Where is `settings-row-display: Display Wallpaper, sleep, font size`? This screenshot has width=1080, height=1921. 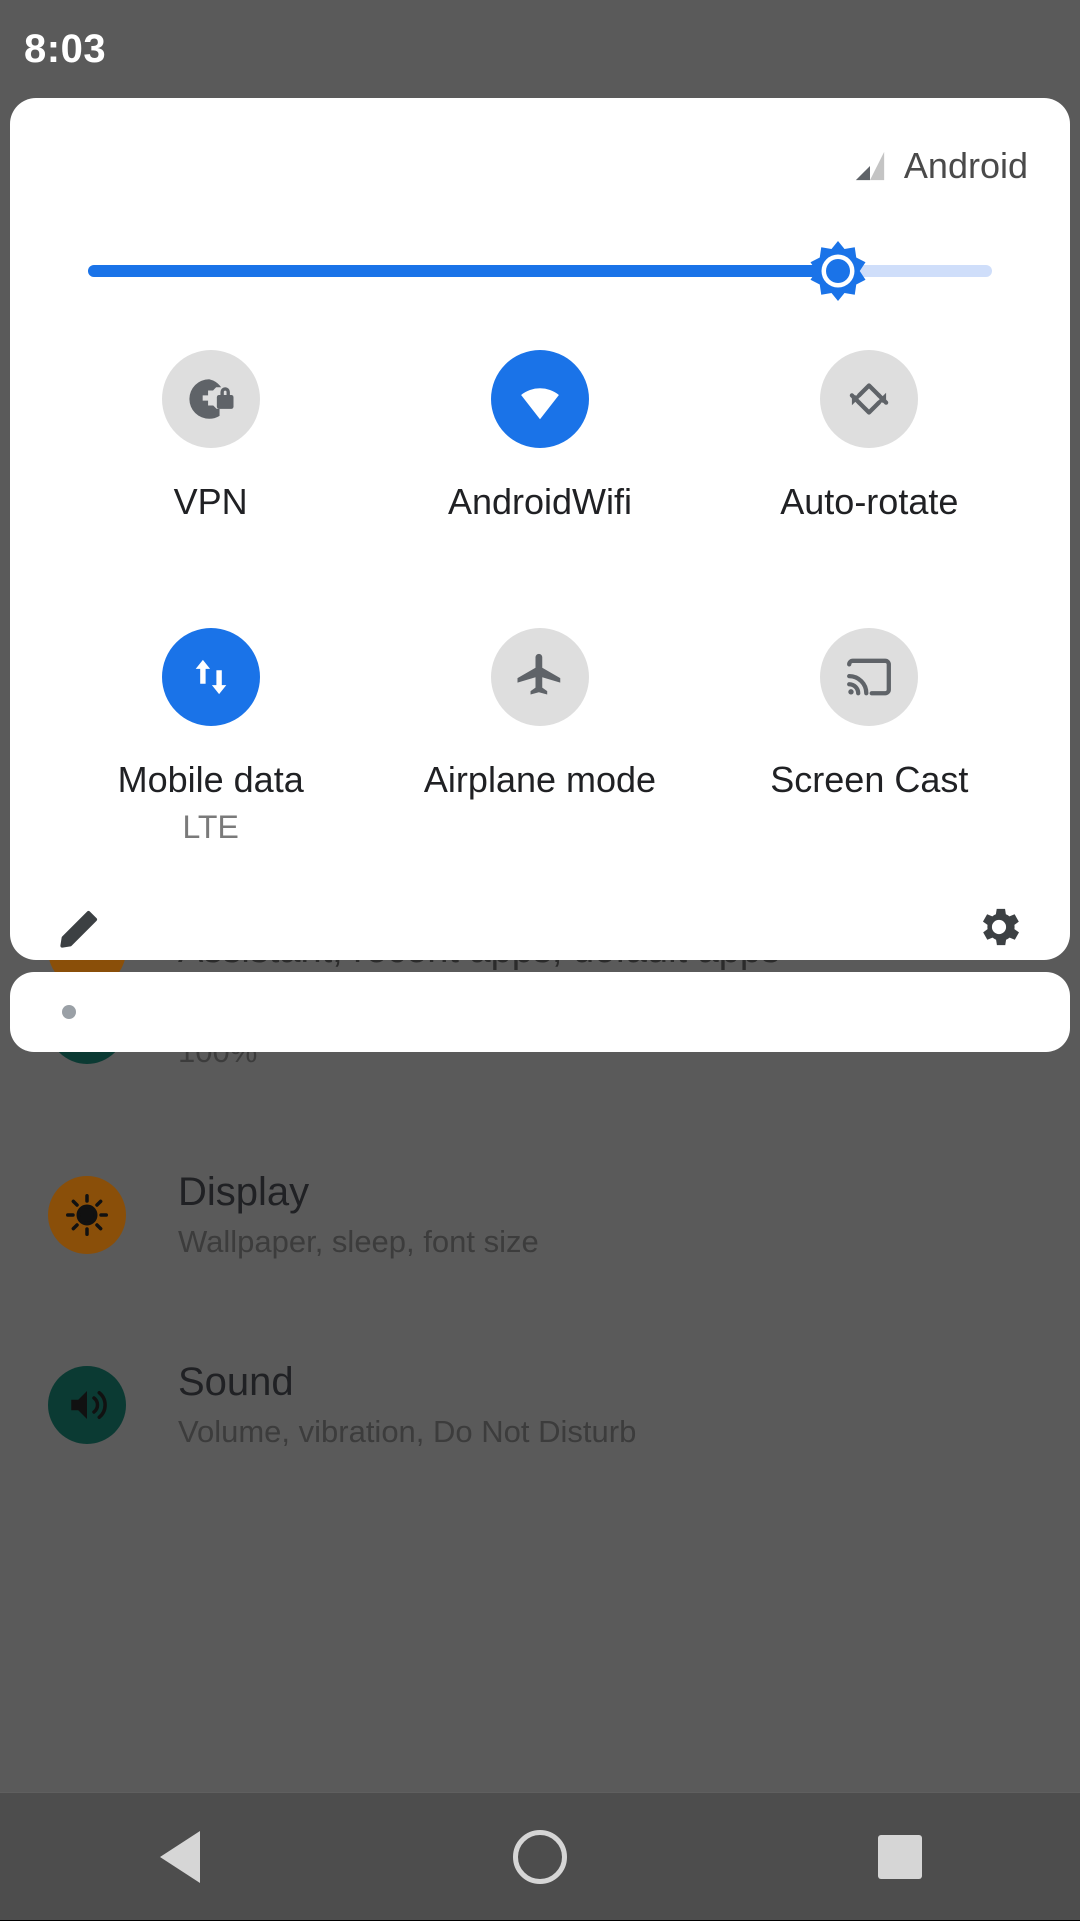
settings-row-display: Display Wallpaper, sleep, font size is located at coordinates (540, 1215).